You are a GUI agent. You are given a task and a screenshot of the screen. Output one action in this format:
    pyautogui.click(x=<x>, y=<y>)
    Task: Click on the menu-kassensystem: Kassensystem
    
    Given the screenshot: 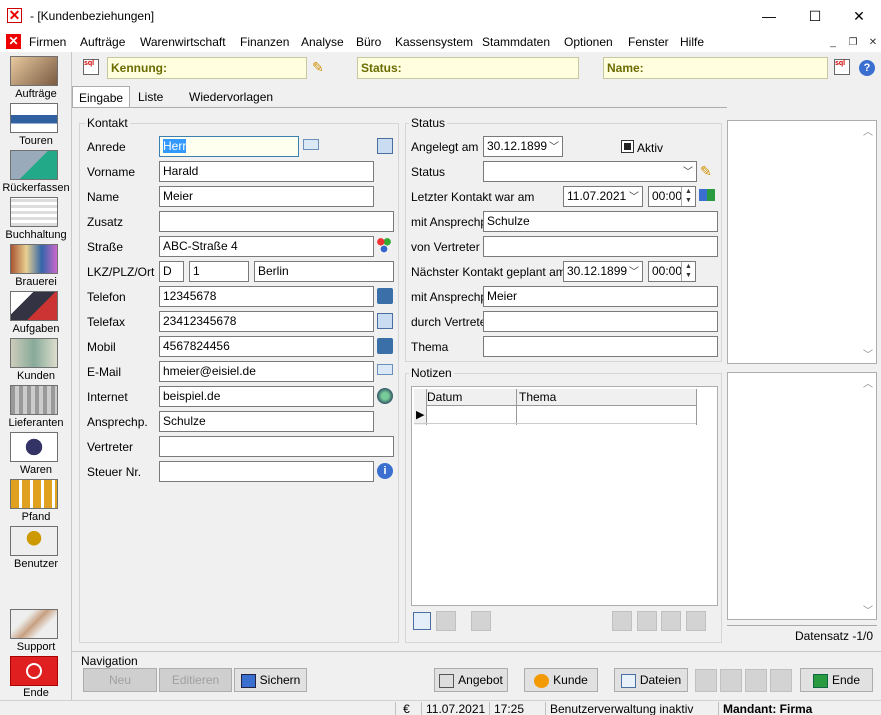 What is the action you would take?
    pyautogui.click(x=434, y=42)
    